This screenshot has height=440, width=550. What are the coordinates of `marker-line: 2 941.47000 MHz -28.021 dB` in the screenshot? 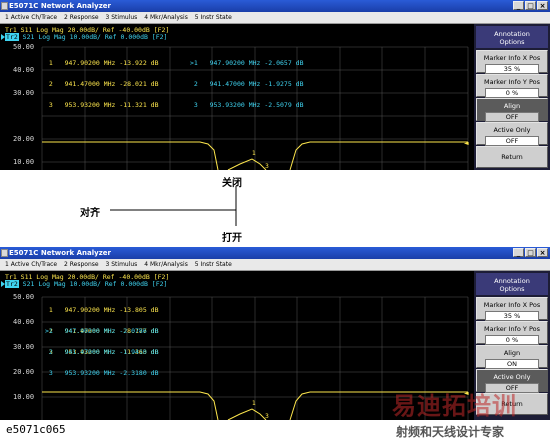 It's located at (102, 84).